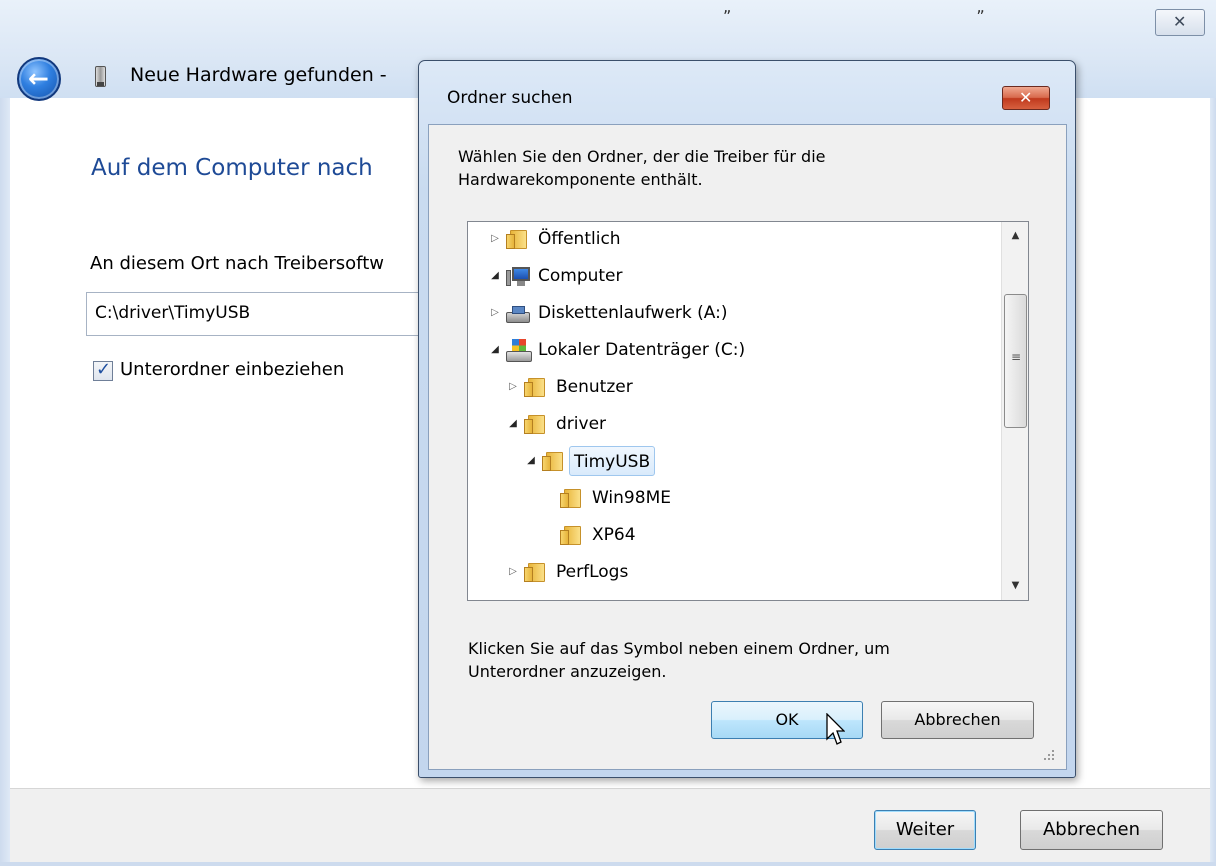 This screenshot has width=1216, height=866. I want to click on scroll-thumb: ≡, so click(1015, 361).